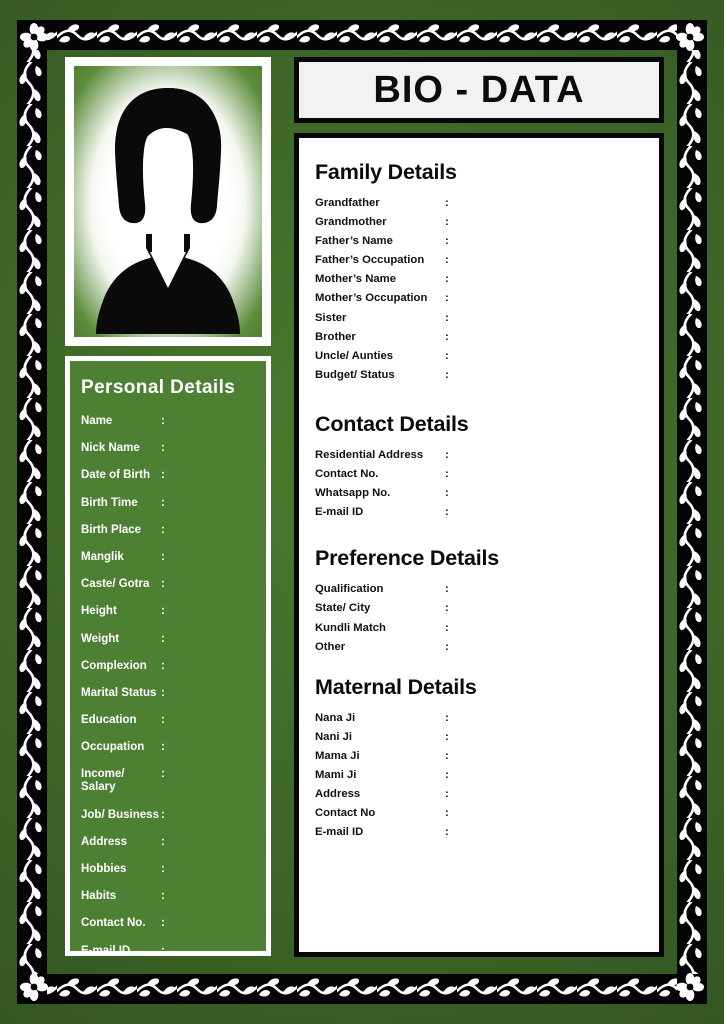 This screenshot has height=1024, width=724. What do you see at coordinates (115, 584) in the screenshot?
I see `field-label: Caste/ Gotra` at bounding box center [115, 584].